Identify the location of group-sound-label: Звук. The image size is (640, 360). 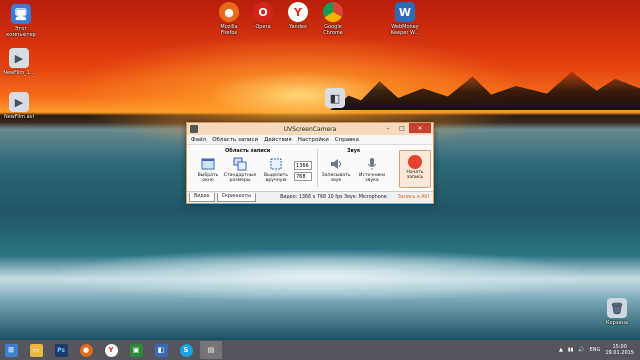
(354, 151).